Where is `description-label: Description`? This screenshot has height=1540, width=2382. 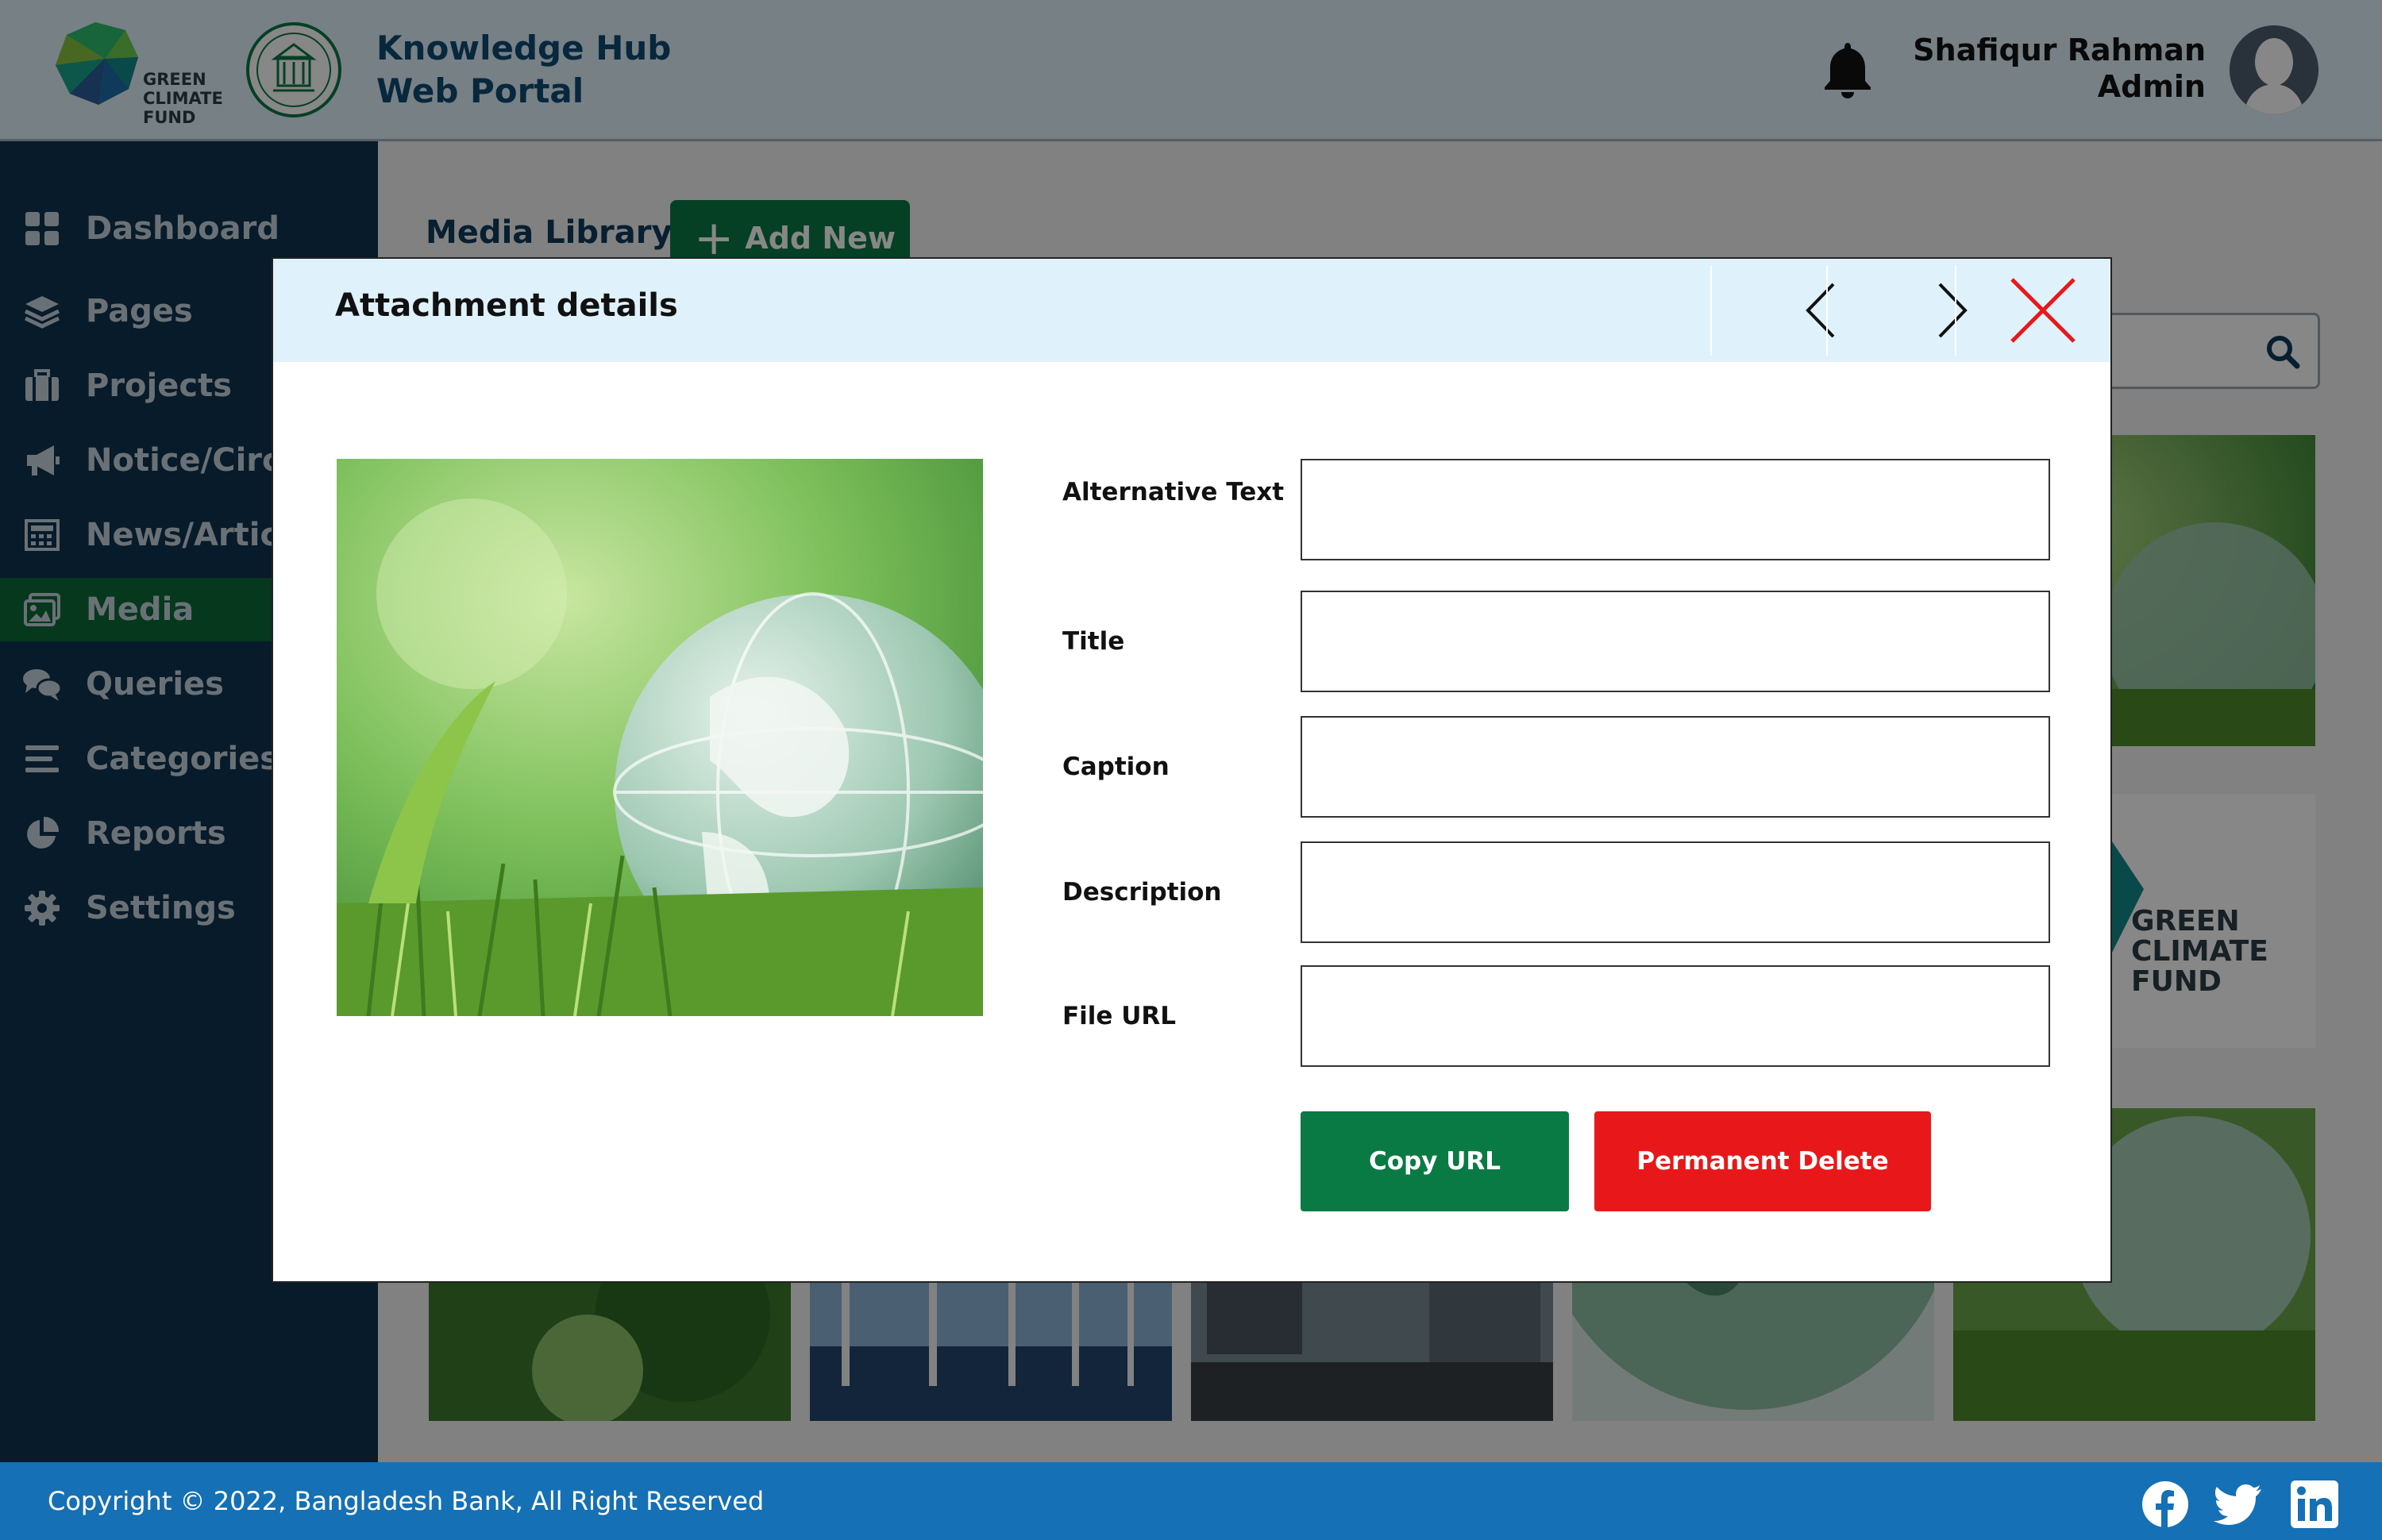
description-label: Description is located at coordinates (1142, 893).